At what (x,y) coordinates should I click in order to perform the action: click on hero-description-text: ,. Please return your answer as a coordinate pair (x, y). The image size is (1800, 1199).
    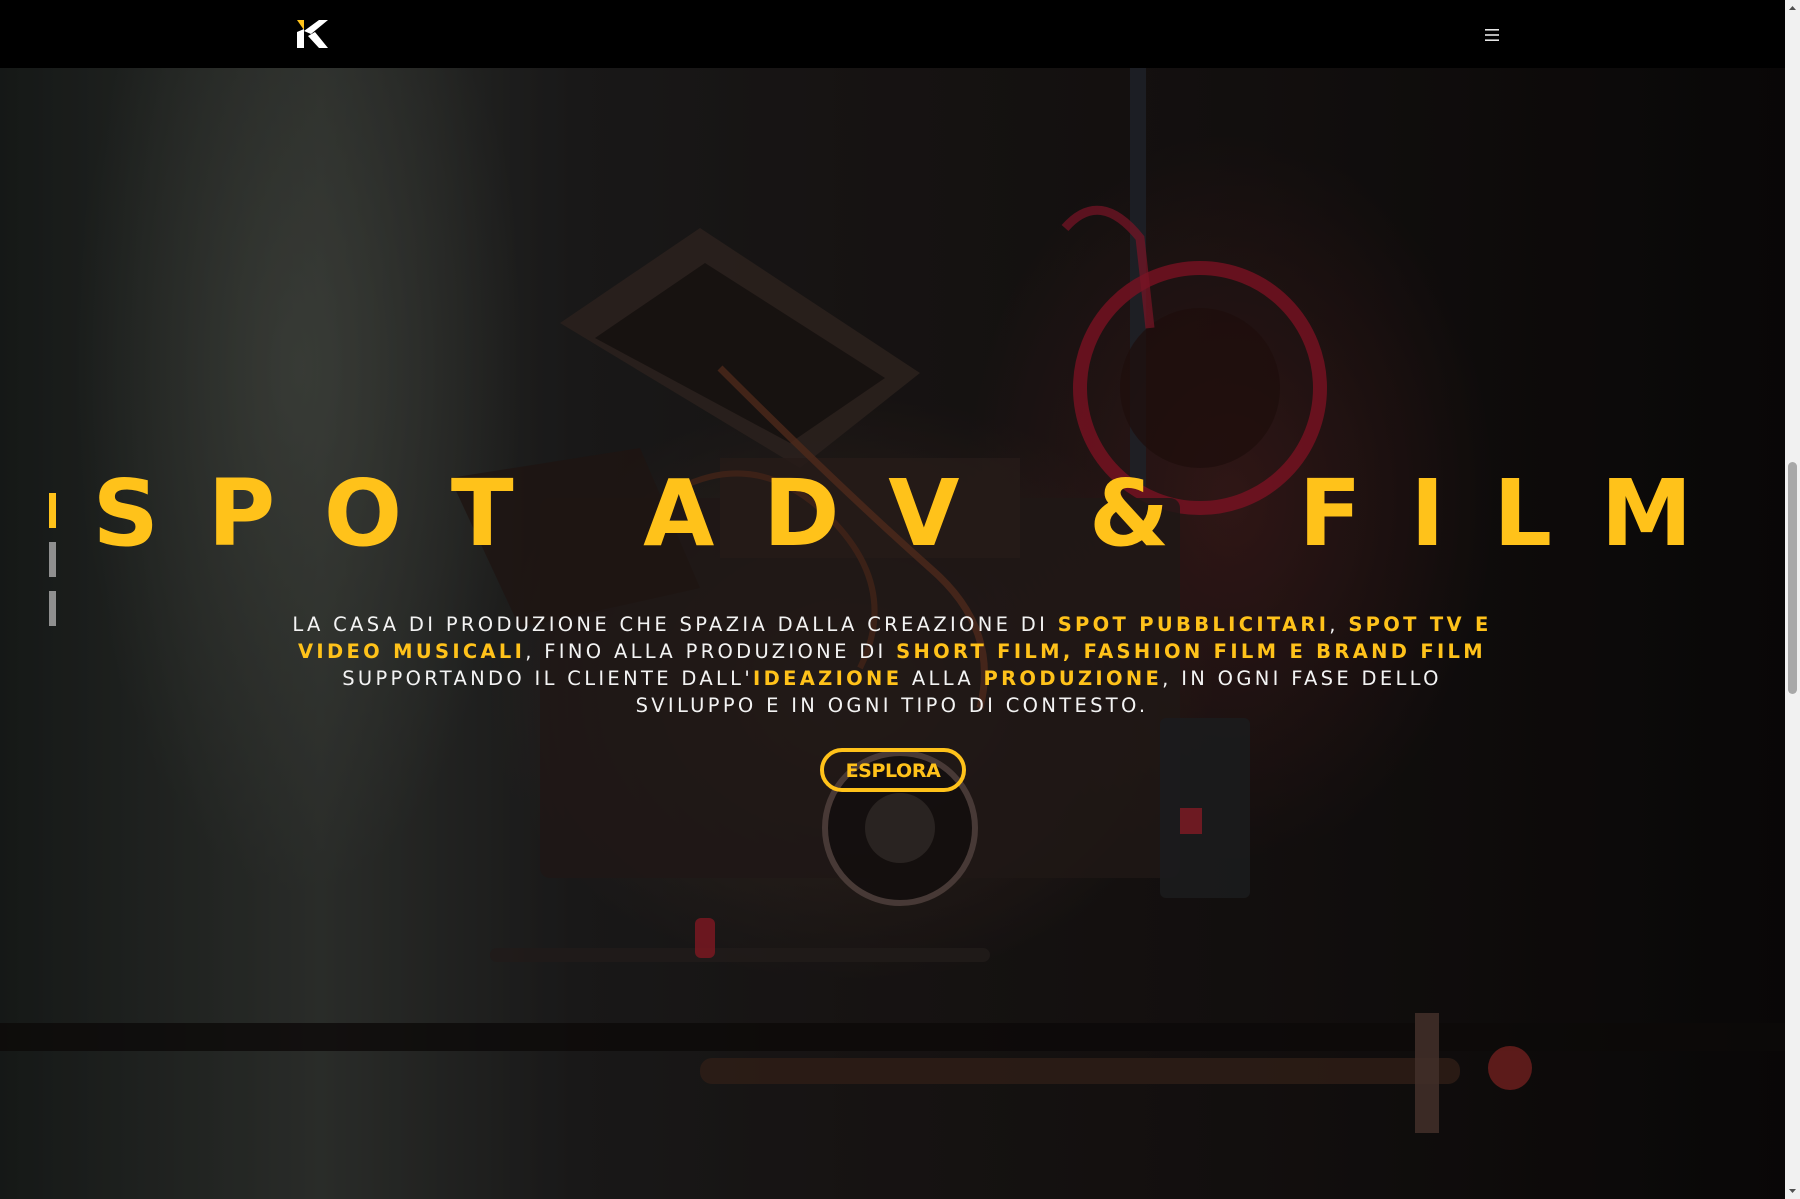
    Looking at the image, I should click on (1339, 624).